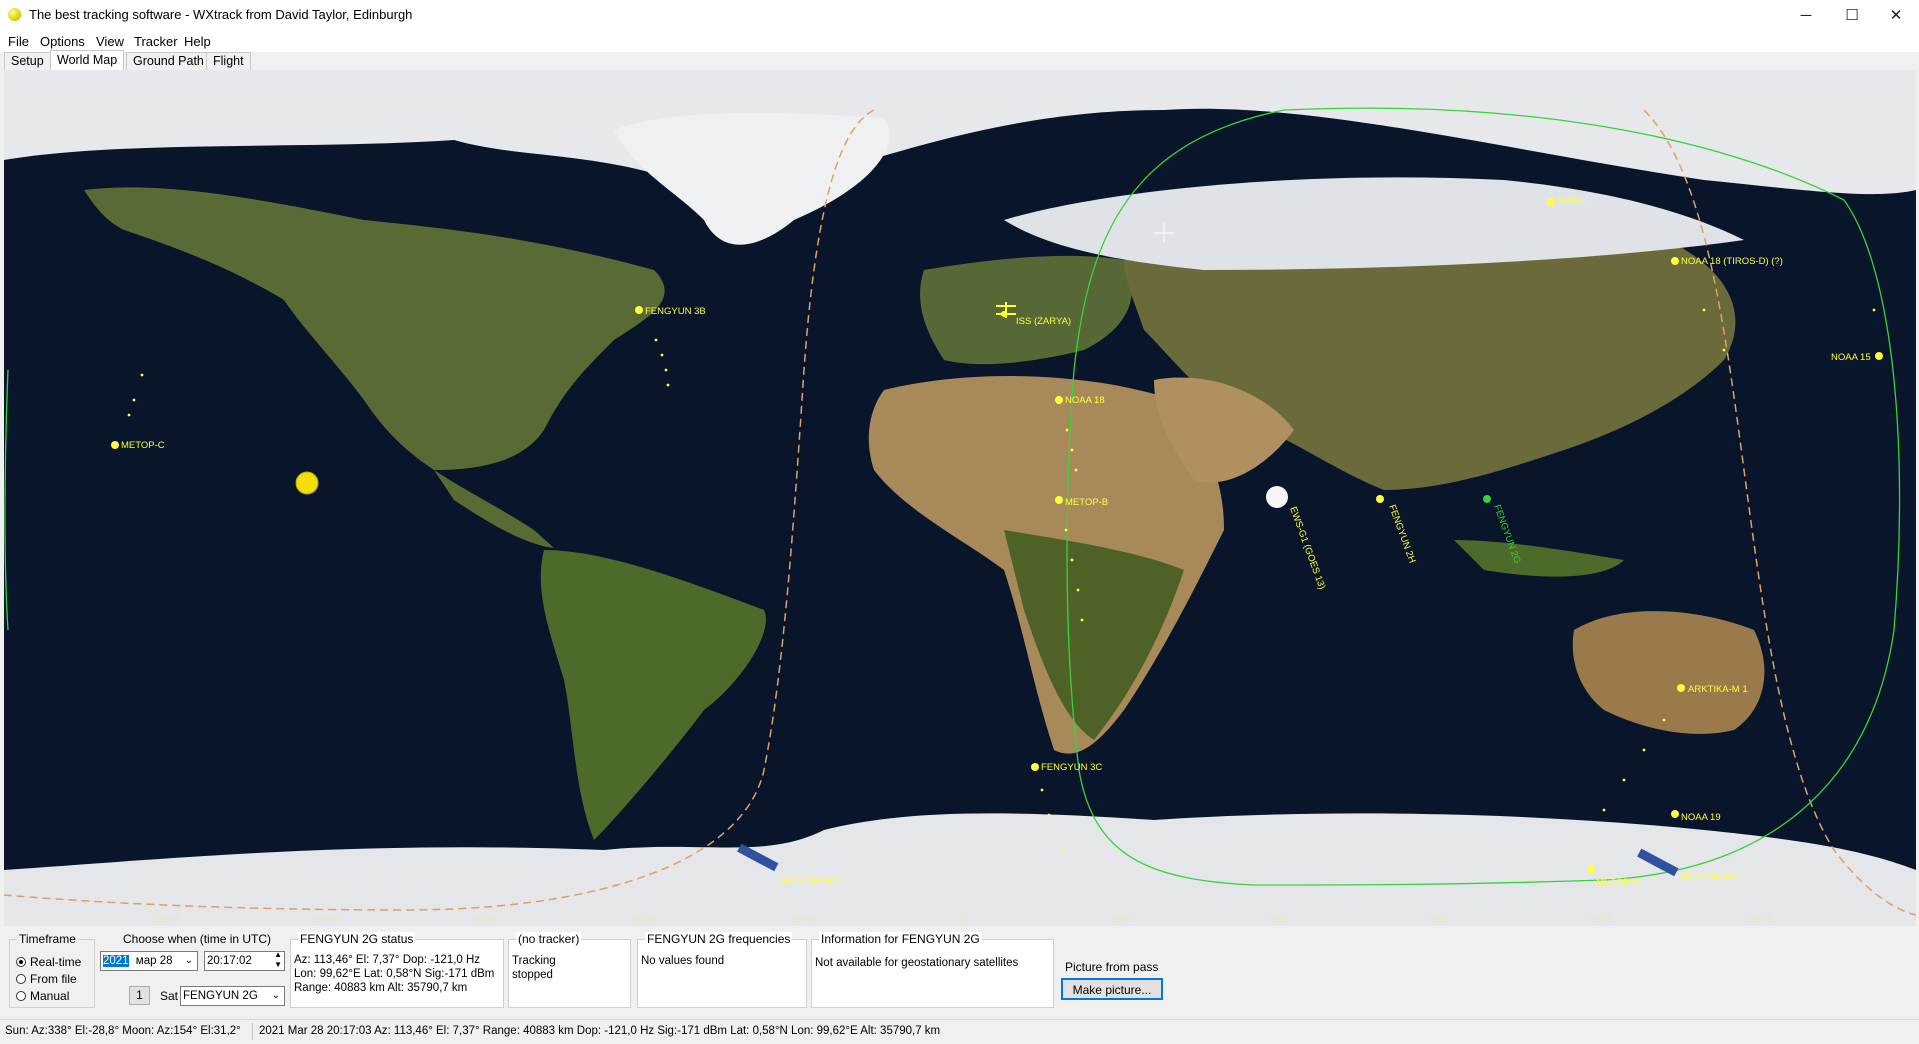 The image size is (1919, 1044). What do you see at coordinates (394, 974) in the screenshot?
I see `status-line-2: Lon: 99,62°E Lat: 0,58°N Sig:-171 dBm` at bounding box center [394, 974].